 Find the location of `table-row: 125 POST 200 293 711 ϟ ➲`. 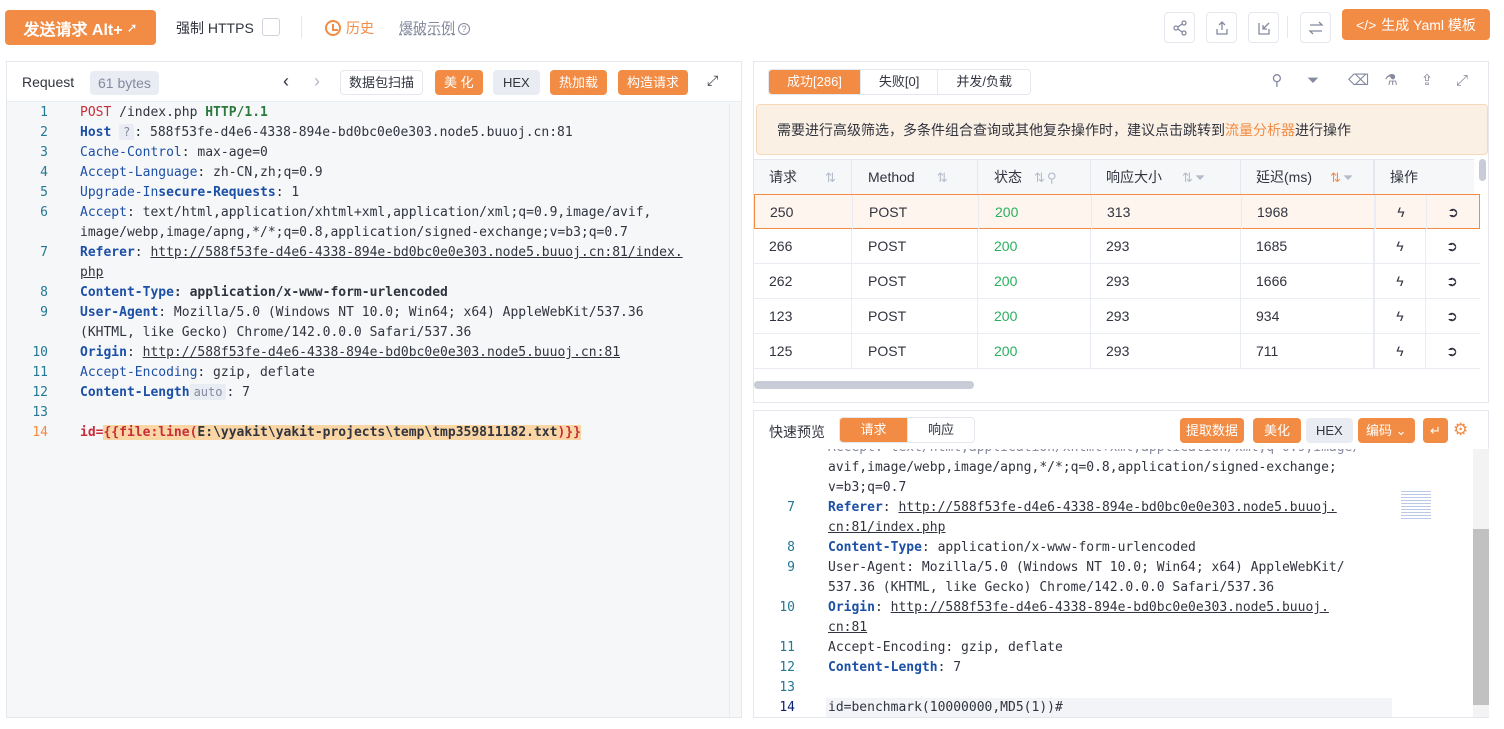

table-row: 125 POST 200 293 711 ϟ ➲ is located at coordinates (1117, 351).